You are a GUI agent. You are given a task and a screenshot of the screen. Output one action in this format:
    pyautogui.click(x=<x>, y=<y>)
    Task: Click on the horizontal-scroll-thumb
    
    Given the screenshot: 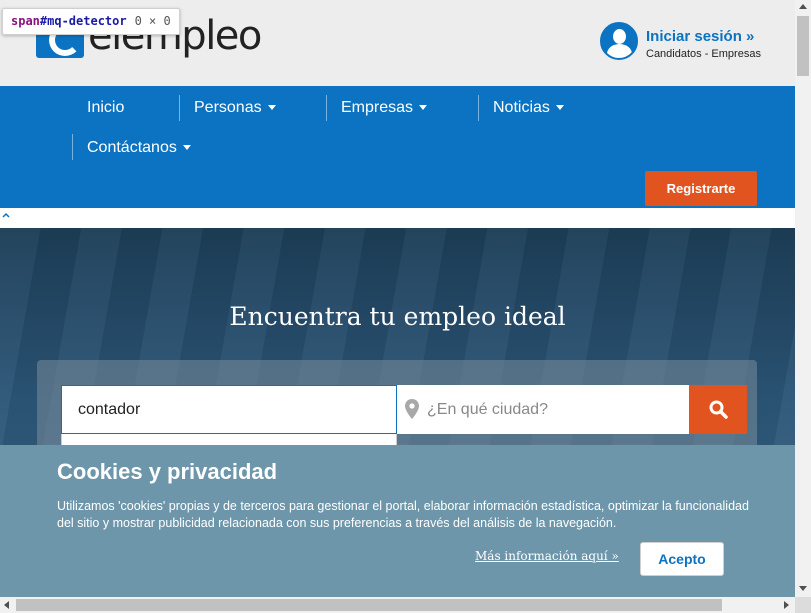 What is the action you would take?
    pyautogui.click(x=369, y=605)
    